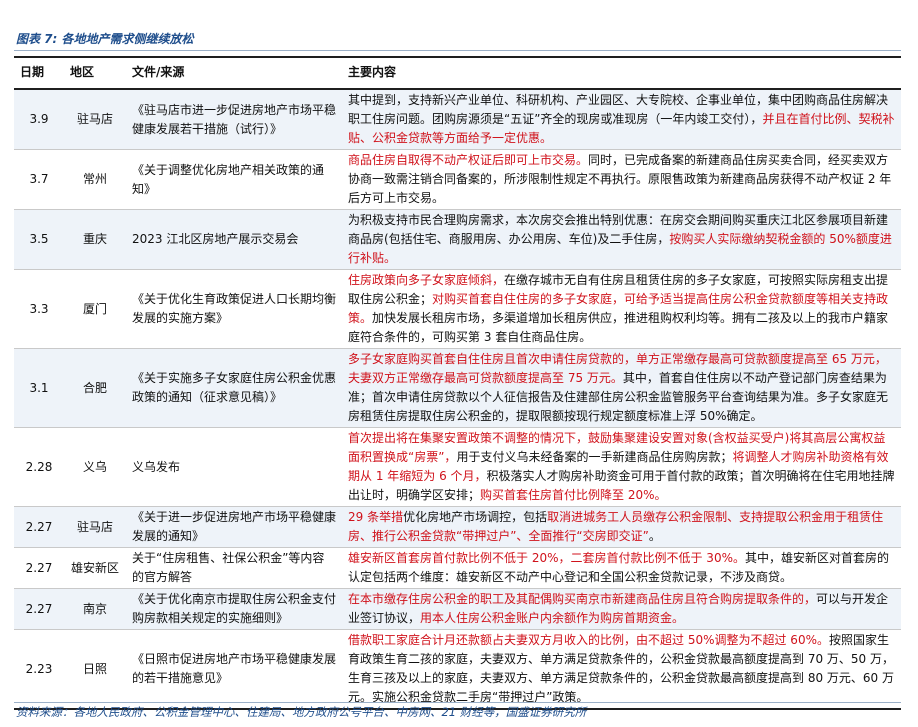  What do you see at coordinates (468, 160) in the screenshot?
I see `highlighted-text: 商品住房自取得不动产权证后即可上市交易。` at bounding box center [468, 160].